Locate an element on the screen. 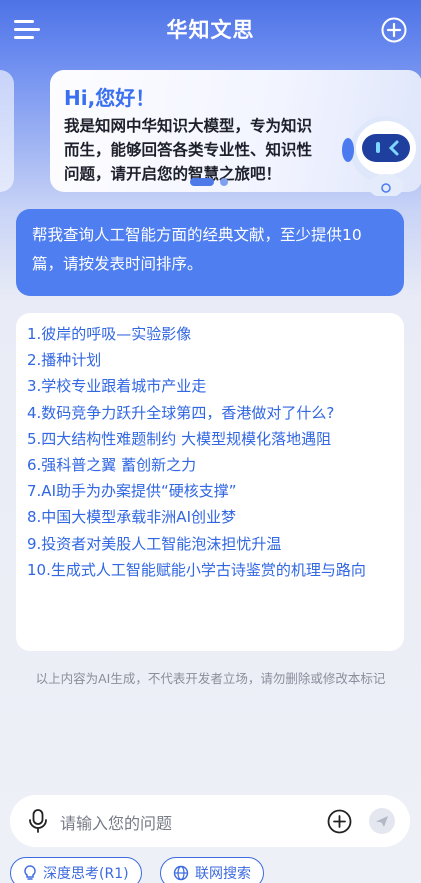 Image resolution: width=421 pixels, height=883 pixels. deep-think-label: 深度思考(R1) is located at coordinates (86, 874).